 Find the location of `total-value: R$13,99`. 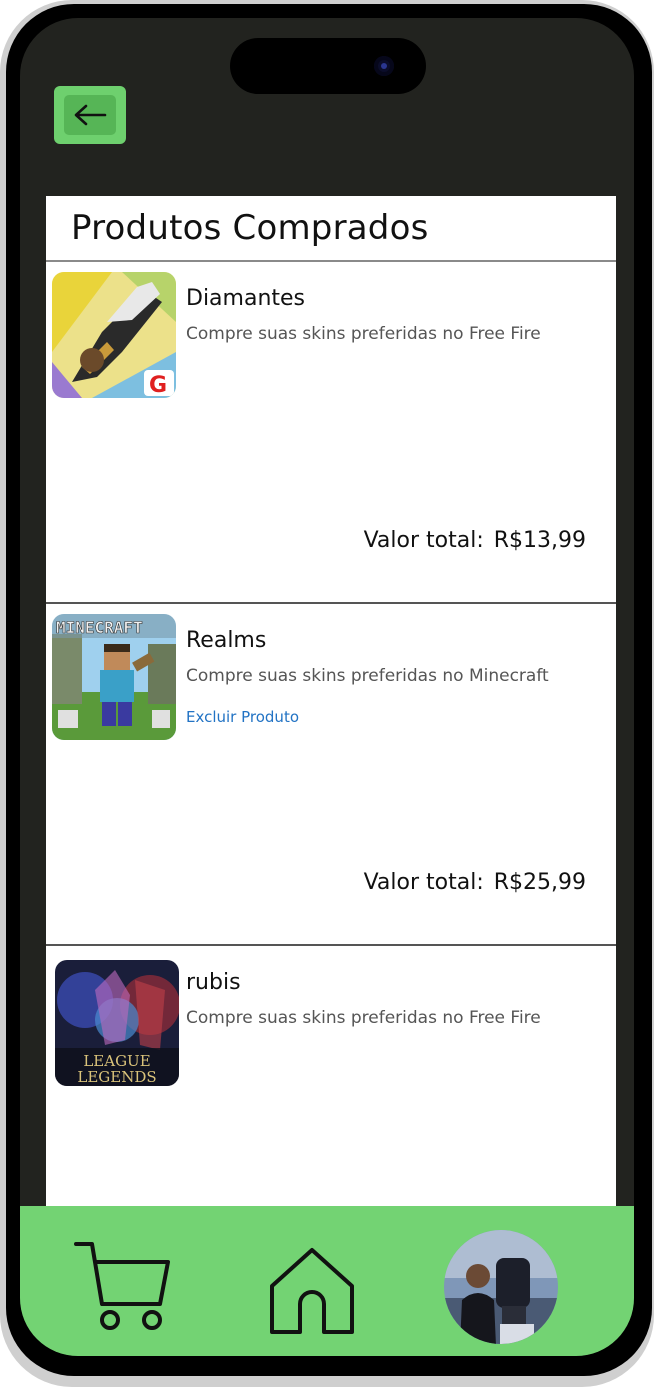

total-value: R$13,99 is located at coordinates (539, 540).